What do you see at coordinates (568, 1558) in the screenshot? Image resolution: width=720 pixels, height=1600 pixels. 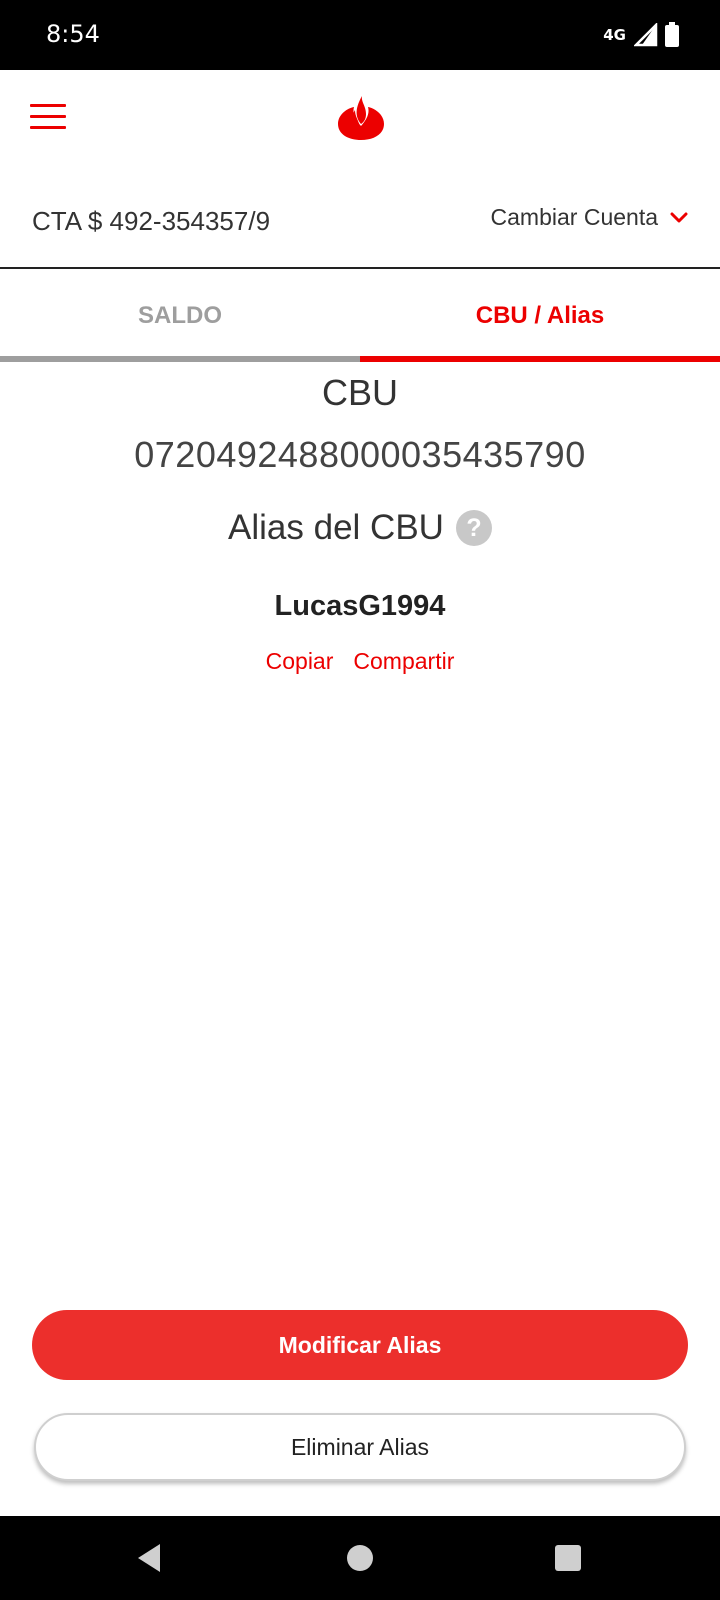 I see `recents-square-icon` at bounding box center [568, 1558].